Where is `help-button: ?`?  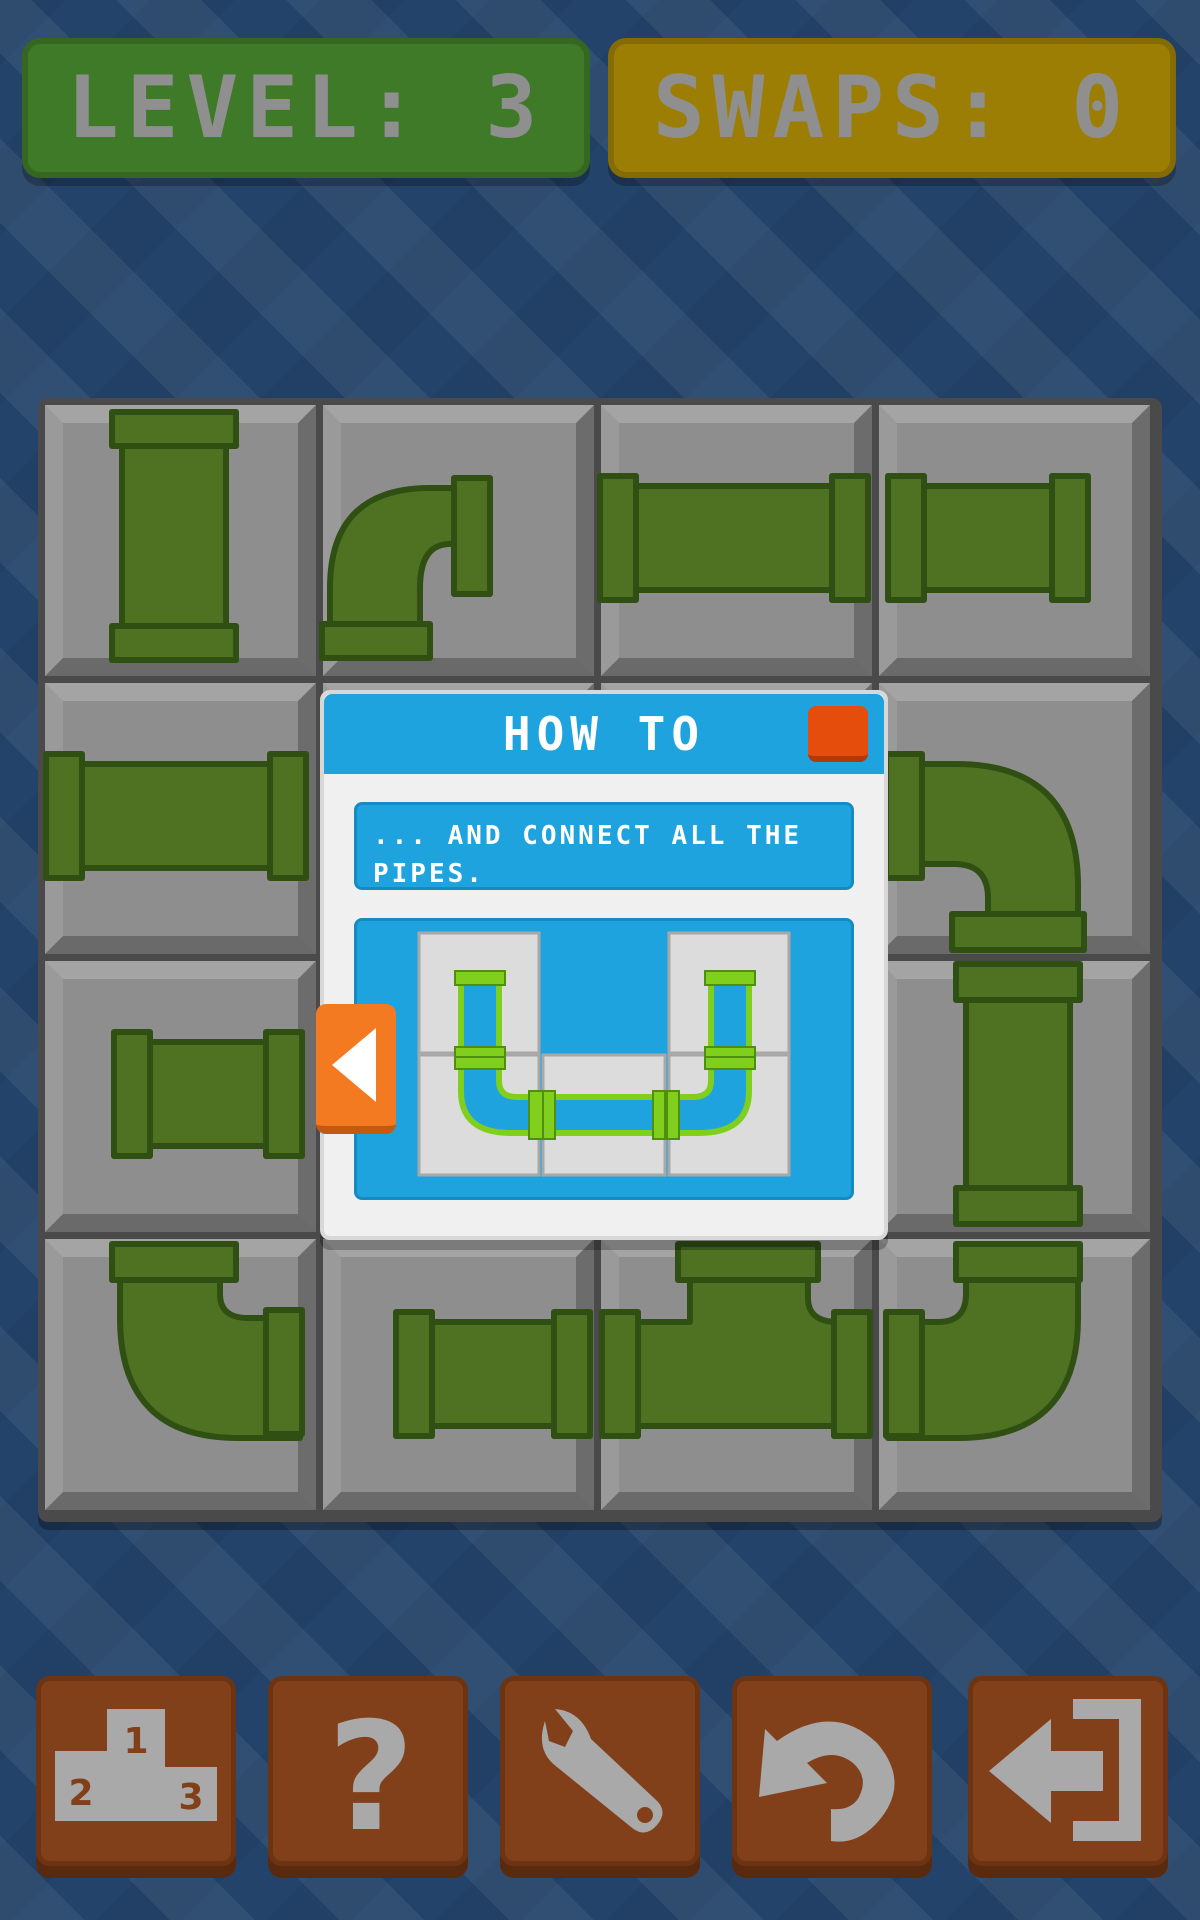
help-button: ? is located at coordinates (368, 1771).